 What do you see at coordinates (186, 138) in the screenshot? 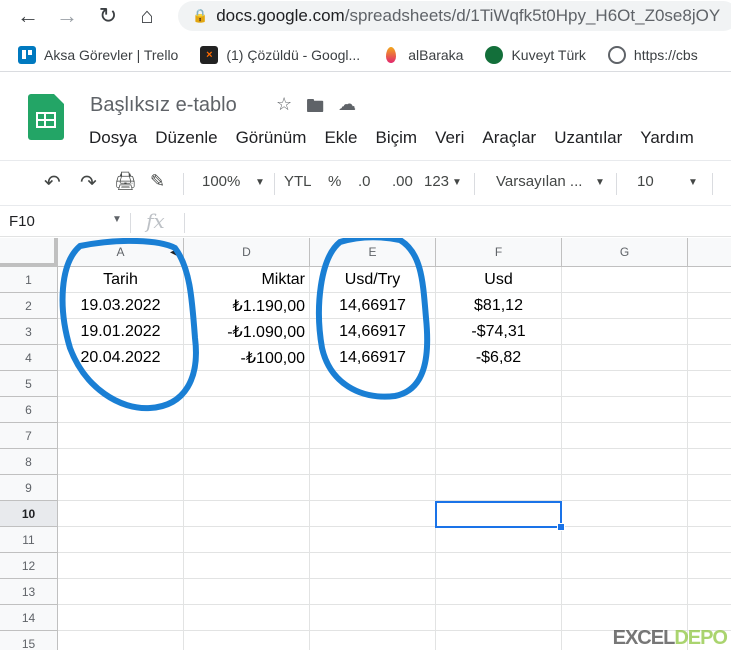
I see `menu-duzenle: Düzenle` at bounding box center [186, 138].